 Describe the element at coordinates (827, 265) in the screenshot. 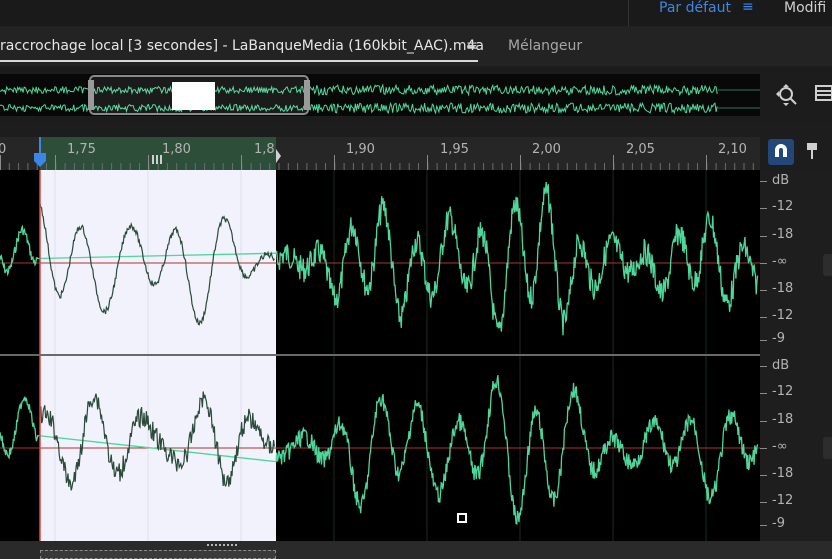

I see `channel-1-scroll-handle` at that location.